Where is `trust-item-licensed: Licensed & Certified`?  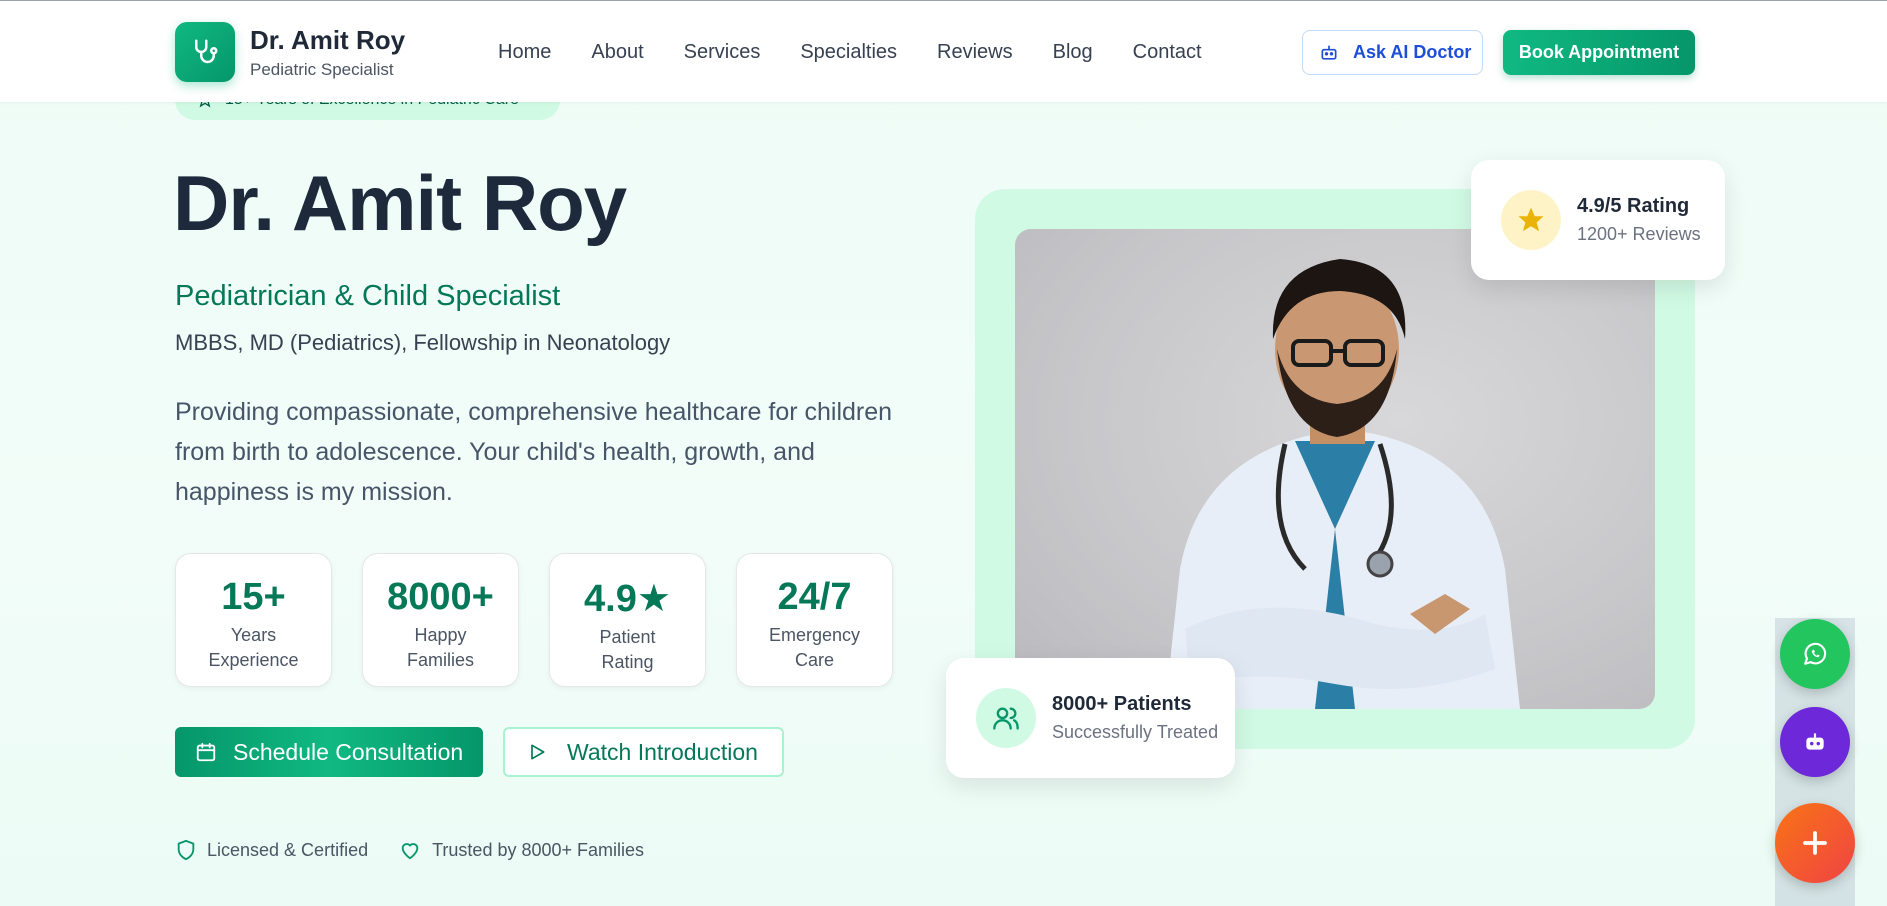 trust-item-licensed: Licensed & Certified is located at coordinates (271, 850).